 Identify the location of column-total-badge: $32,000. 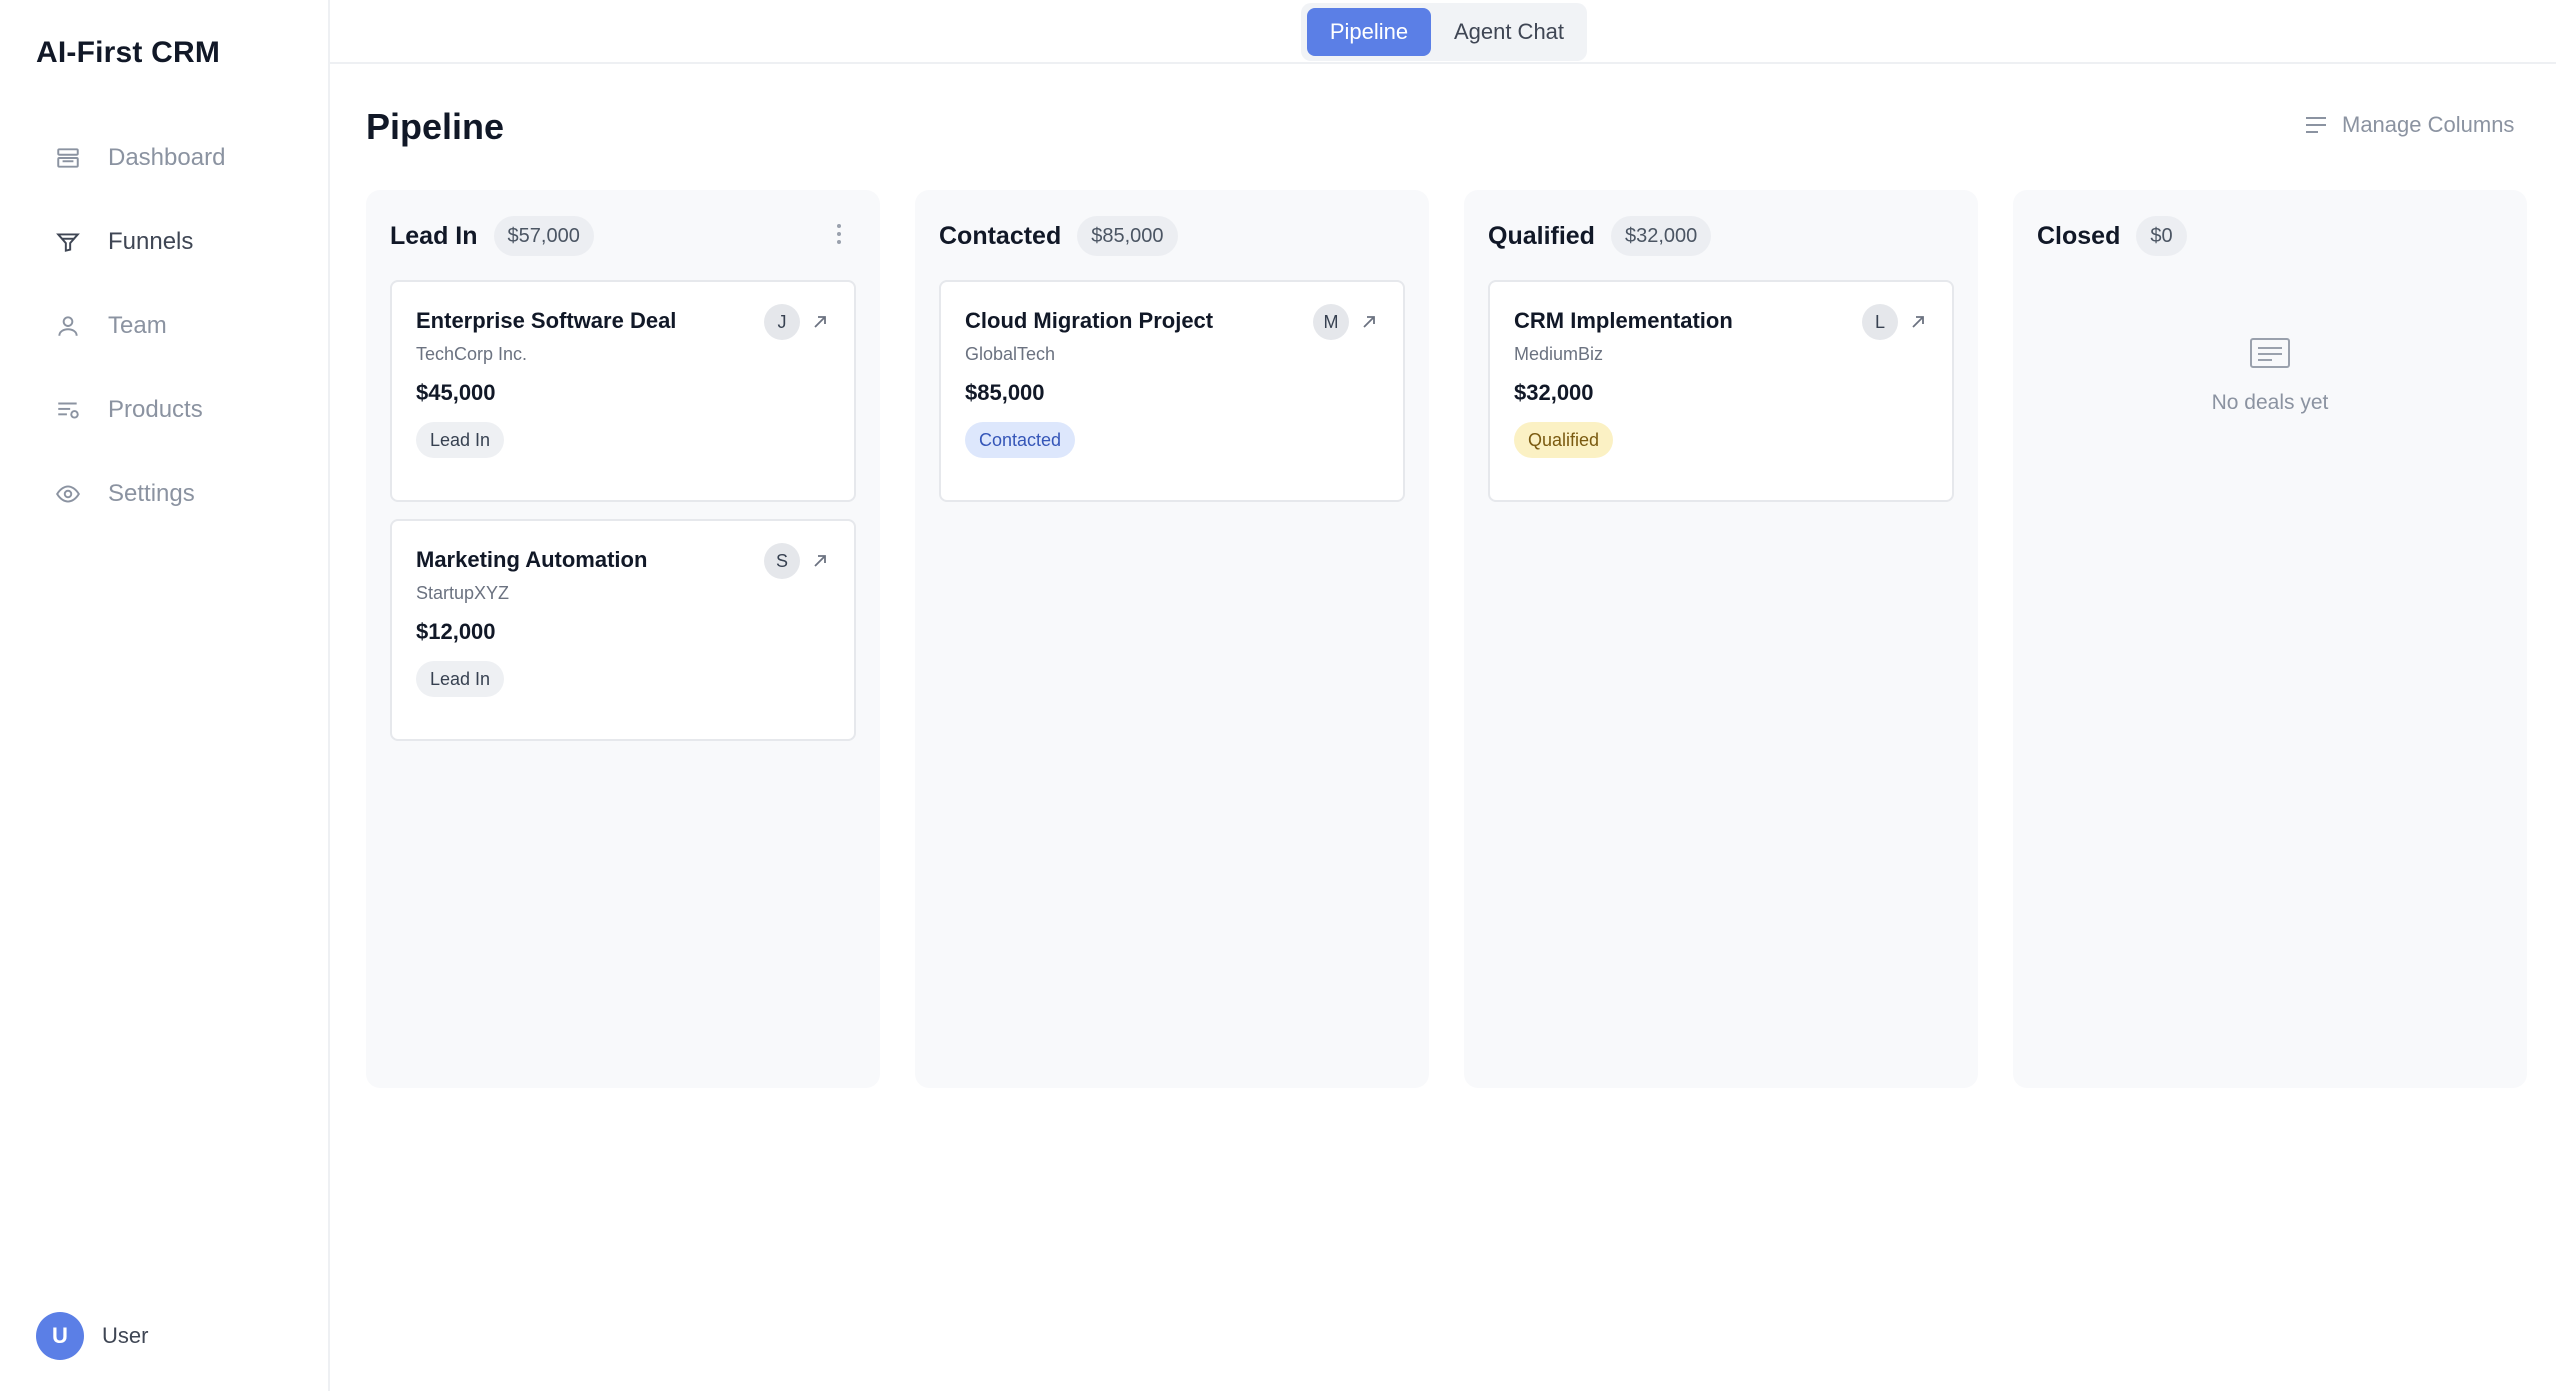
(1661, 236).